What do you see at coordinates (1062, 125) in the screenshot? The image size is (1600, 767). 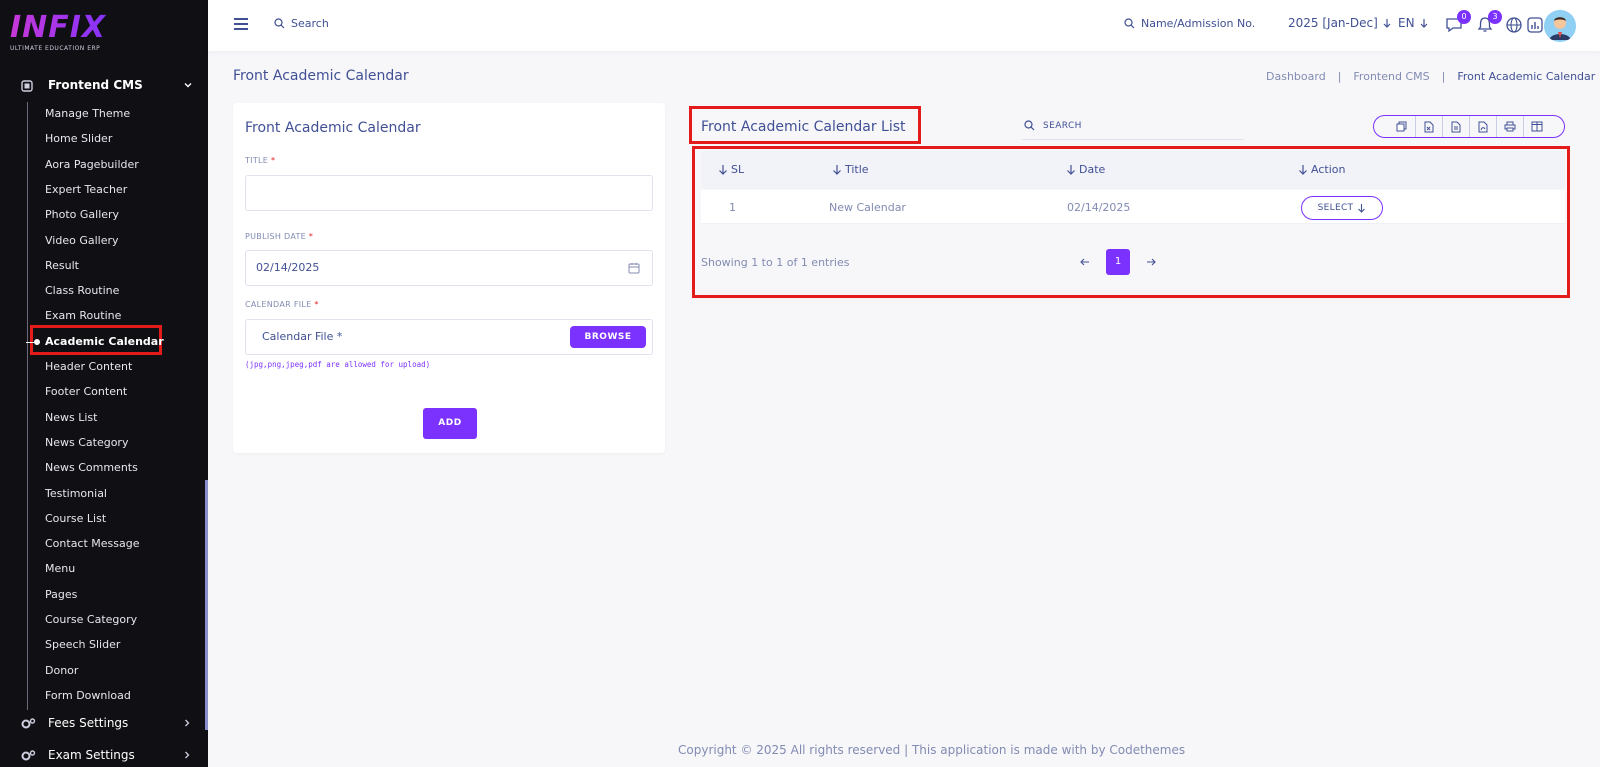 I see `list-search-placeholder: SEARCH` at bounding box center [1062, 125].